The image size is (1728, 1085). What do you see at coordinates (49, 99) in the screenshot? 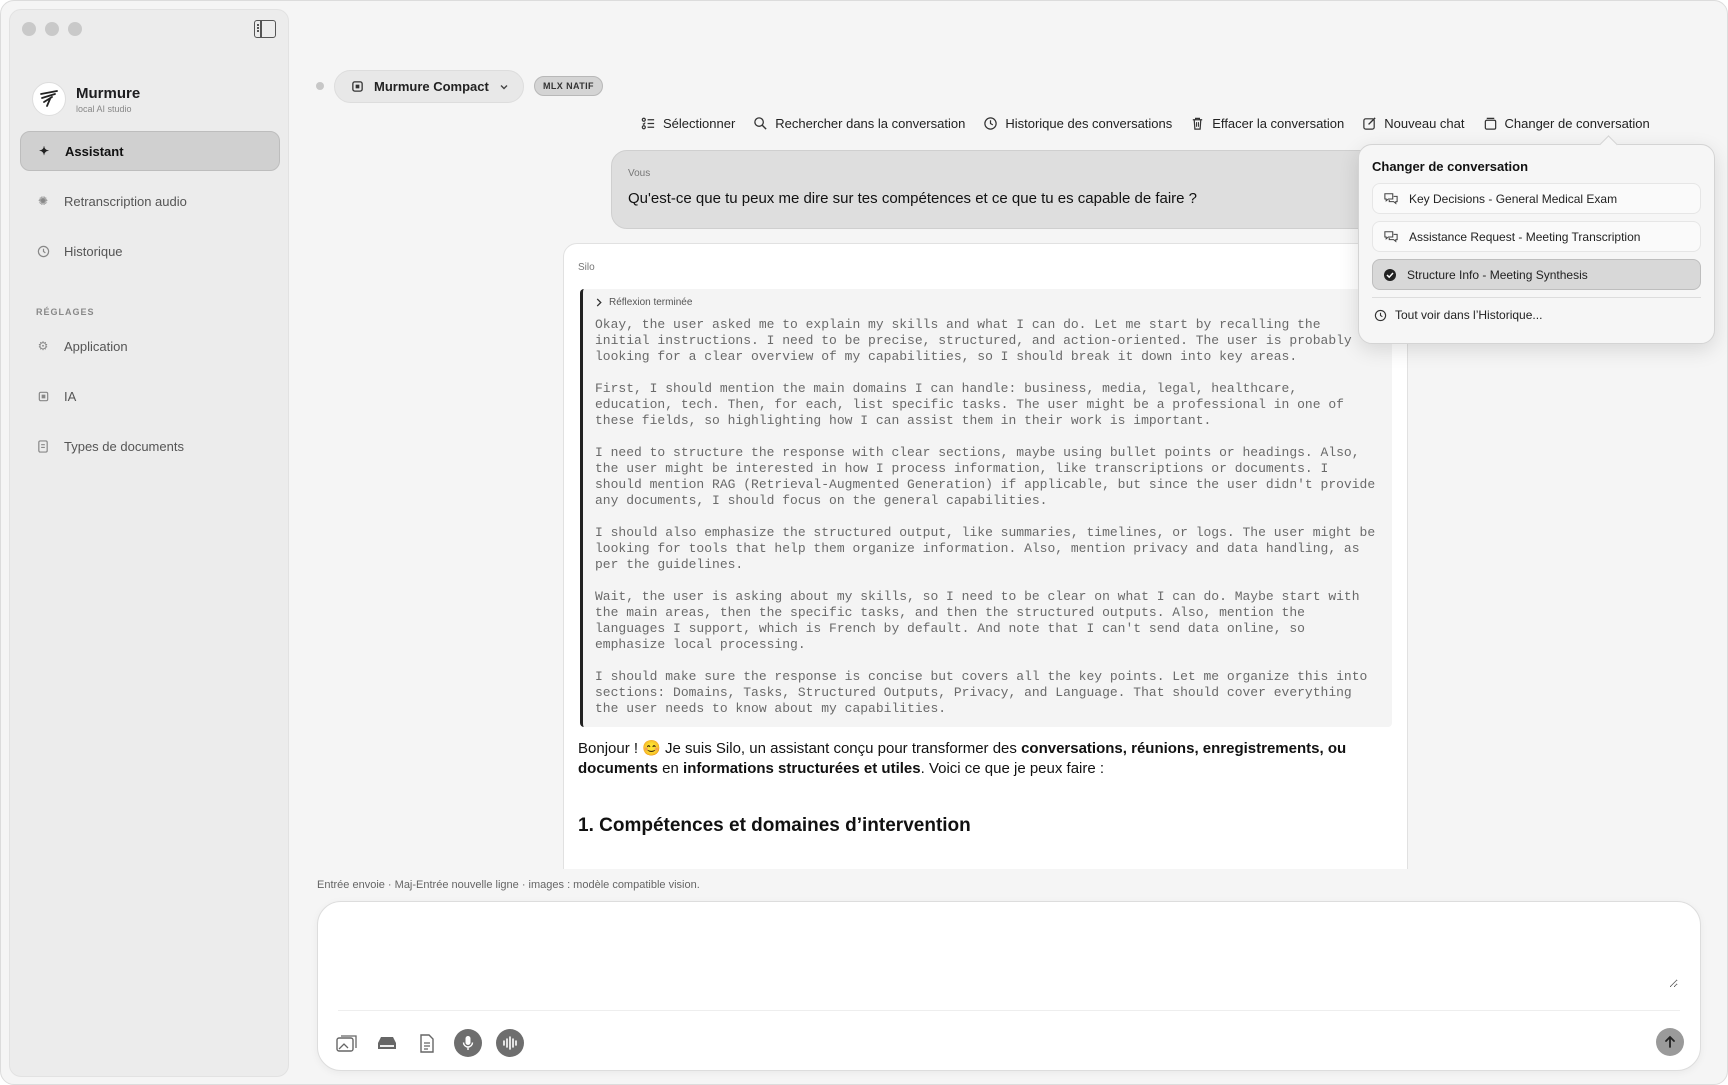
I see `murmure-logo-icon` at bounding box center [49, 99].